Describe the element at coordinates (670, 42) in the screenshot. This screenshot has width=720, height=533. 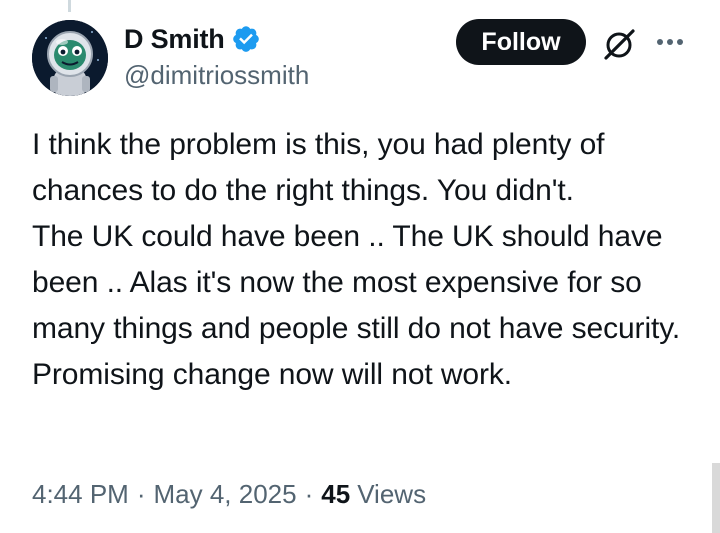
I see `more-options-icon` at that location.